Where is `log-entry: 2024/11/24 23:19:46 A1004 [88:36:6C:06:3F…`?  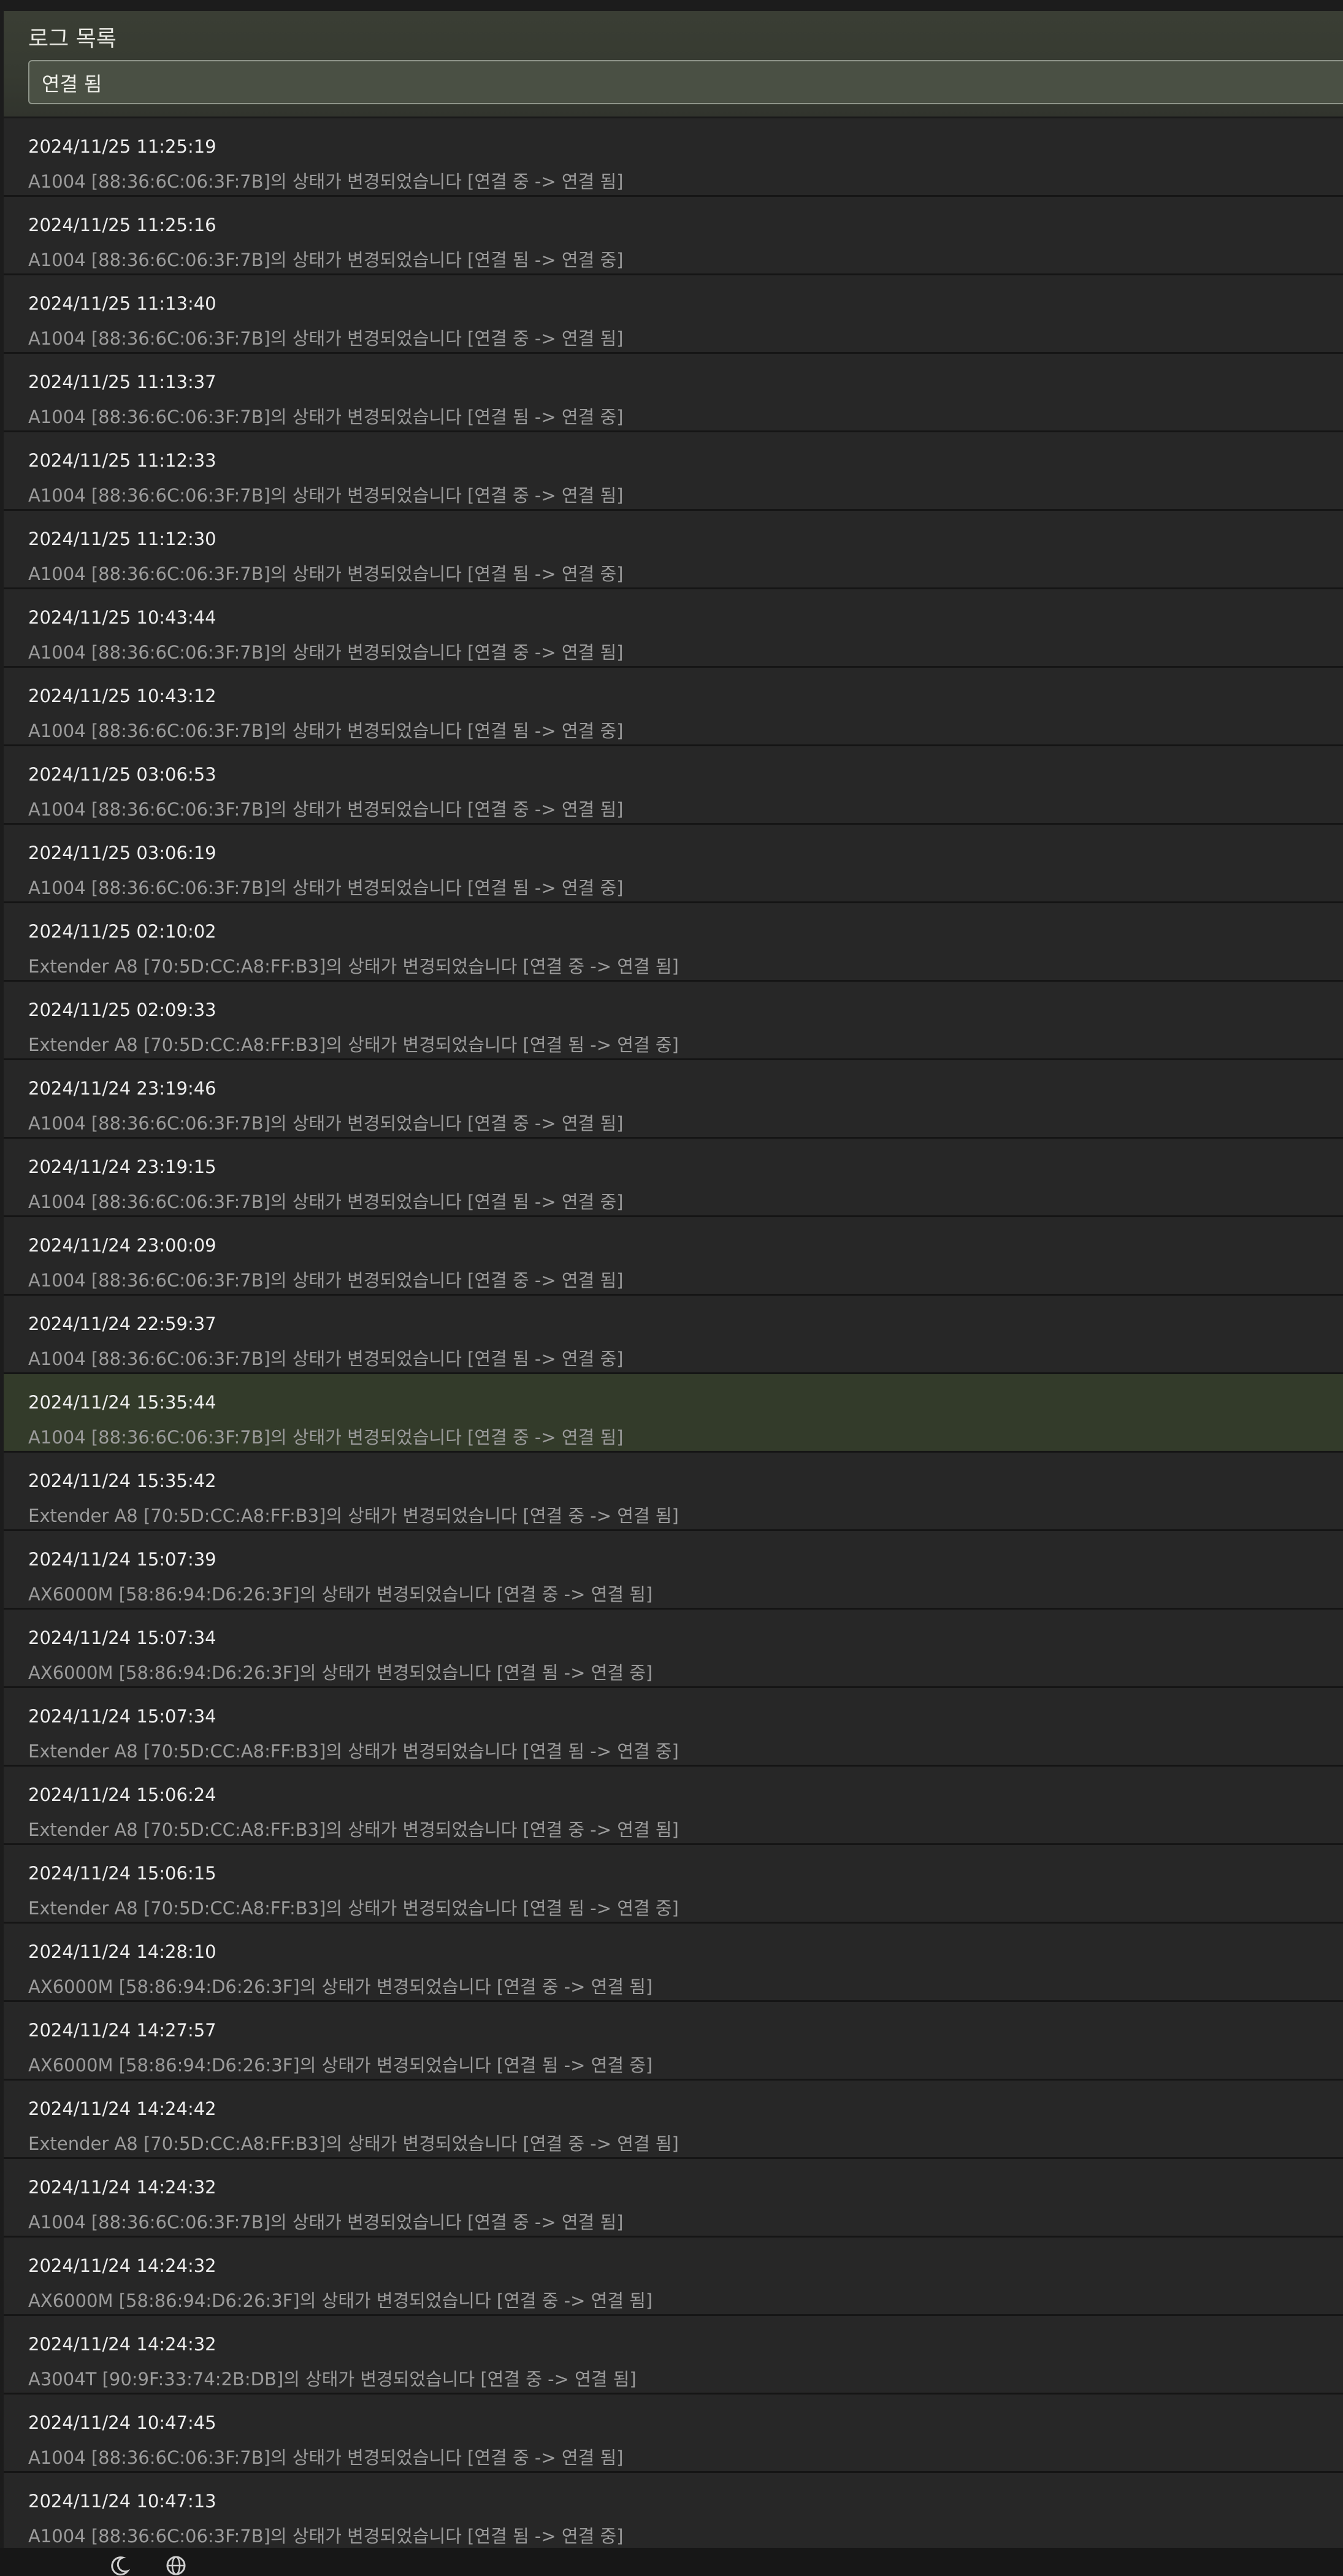
log-entry: 2024/11/24 23:19:46 A1004 [88:36:6C:06:3F… is located at coordinates (673, 1099).